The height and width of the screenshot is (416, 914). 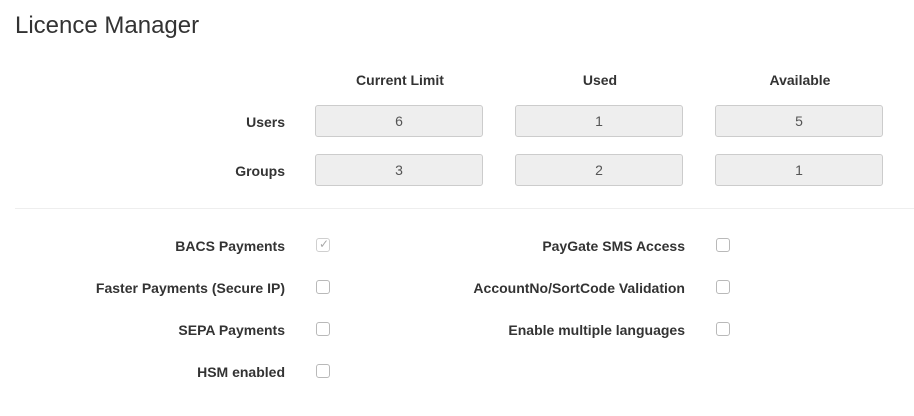 What do you see at coordinates (399, 121) in the screenshot?
I see `users-current-limit-field: 6` at bounding box center [399, 121].